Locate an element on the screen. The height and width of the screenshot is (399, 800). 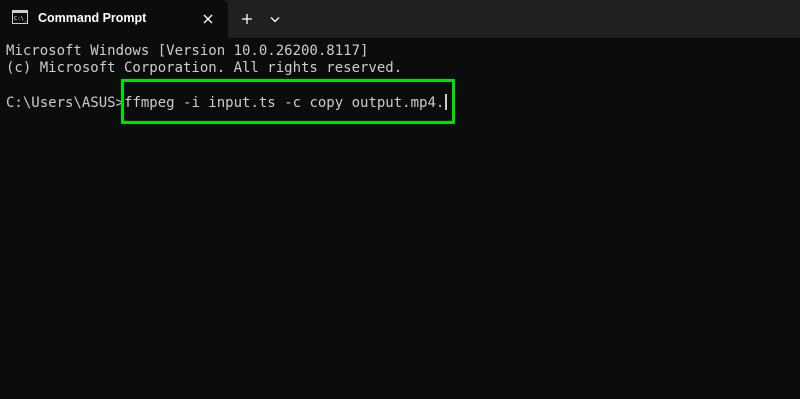
command-input: ffmpeg -i input.ts -c copy output.mp4. is located at coordinates (284, 103).